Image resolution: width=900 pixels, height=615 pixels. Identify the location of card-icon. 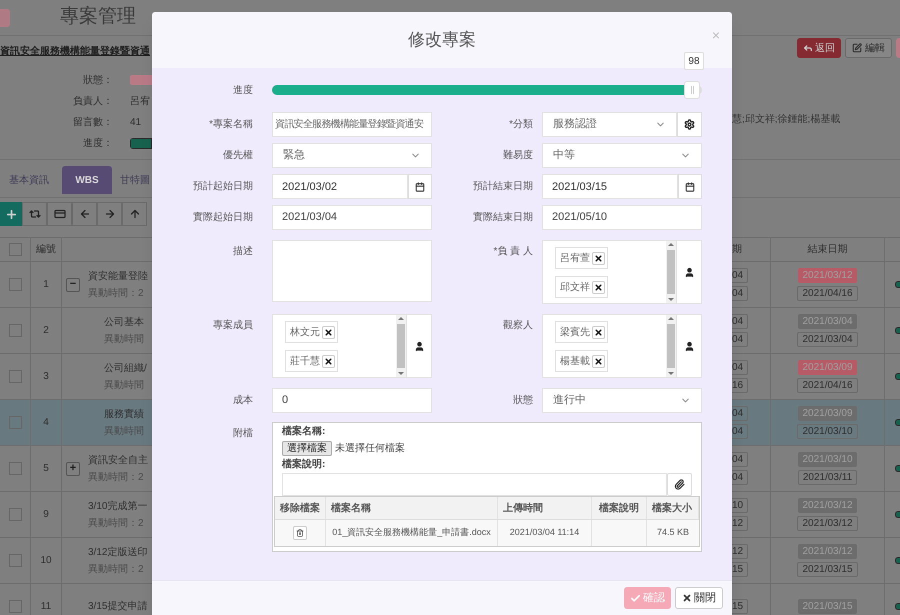
(60, 214).